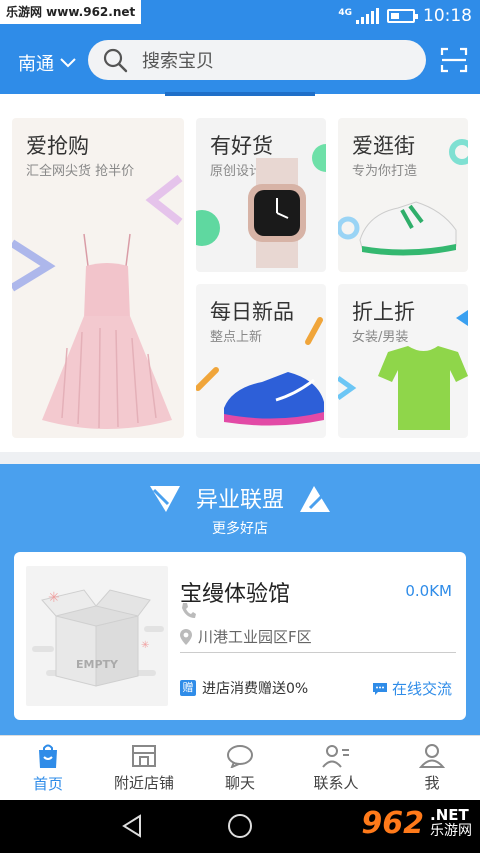 The width and height of the screenshot is (480, 853). I want to click on tab-chat: 聊天, so click(240, 768).